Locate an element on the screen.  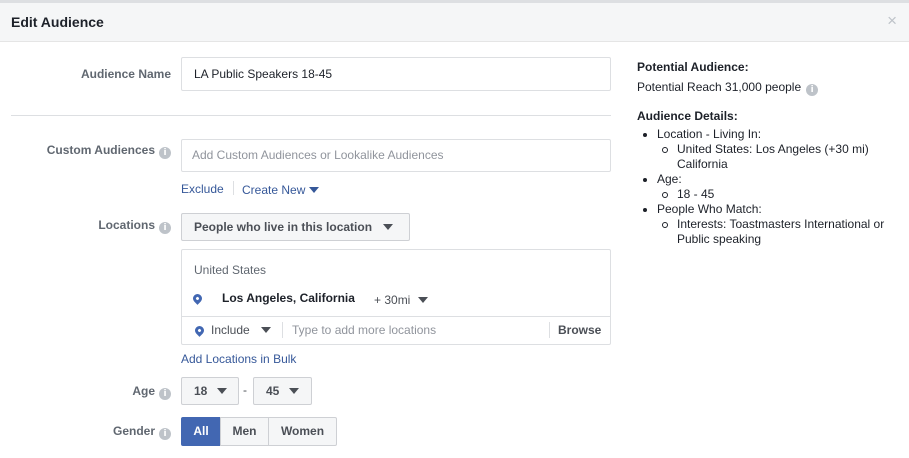
include-separator is located at coordinates (282, 330).